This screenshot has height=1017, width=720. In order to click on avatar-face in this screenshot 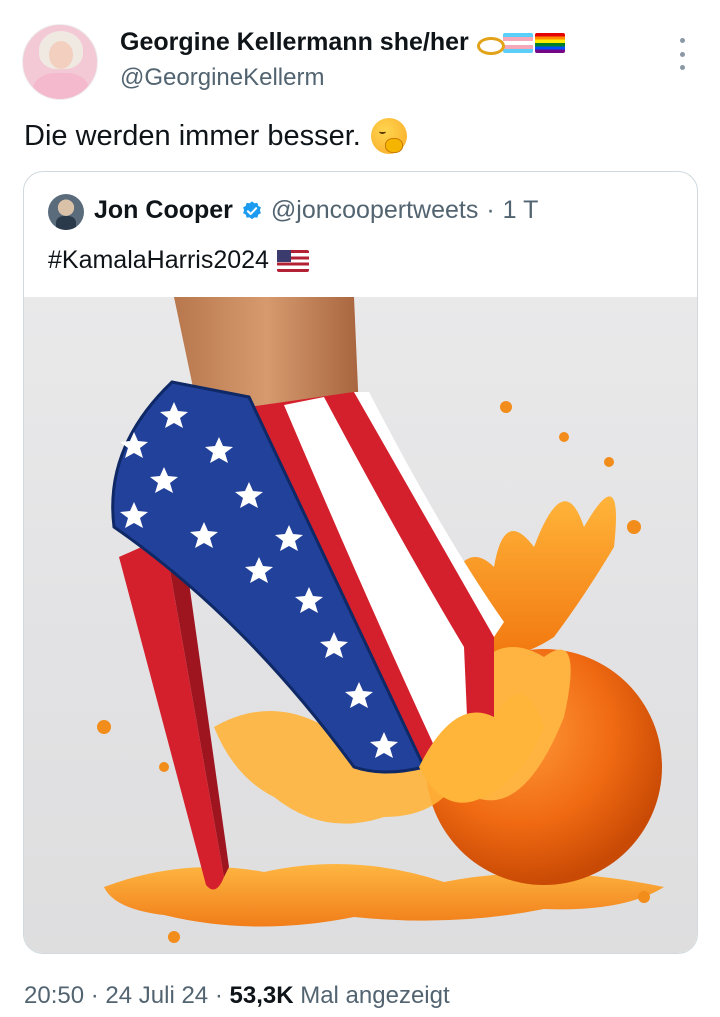, I will do `click(61, 55)`.